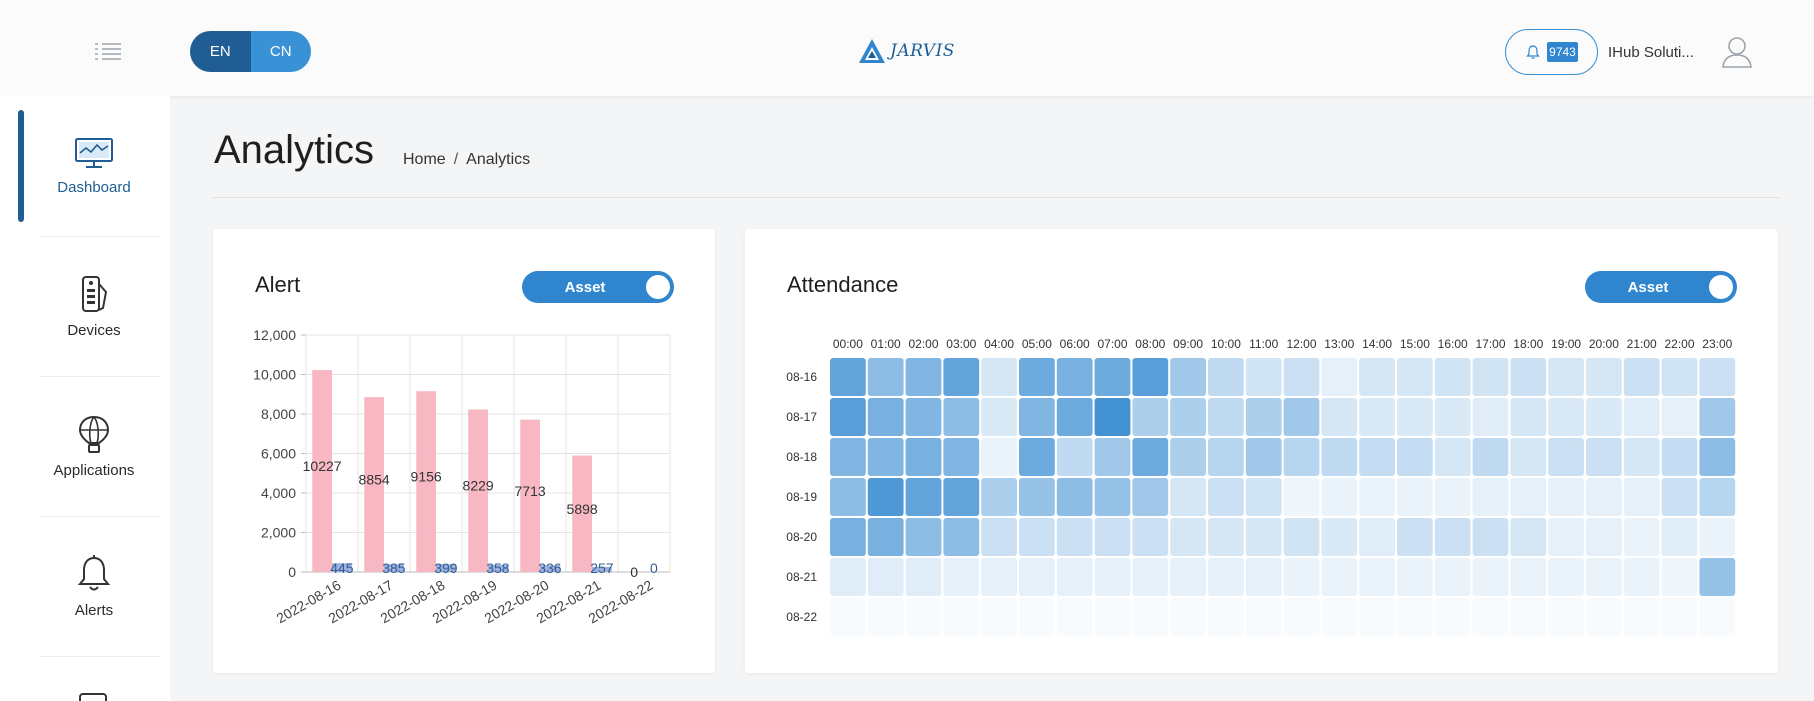  I want to click on sidebar-item-dashboard: Dashboard, so click(94, 166).